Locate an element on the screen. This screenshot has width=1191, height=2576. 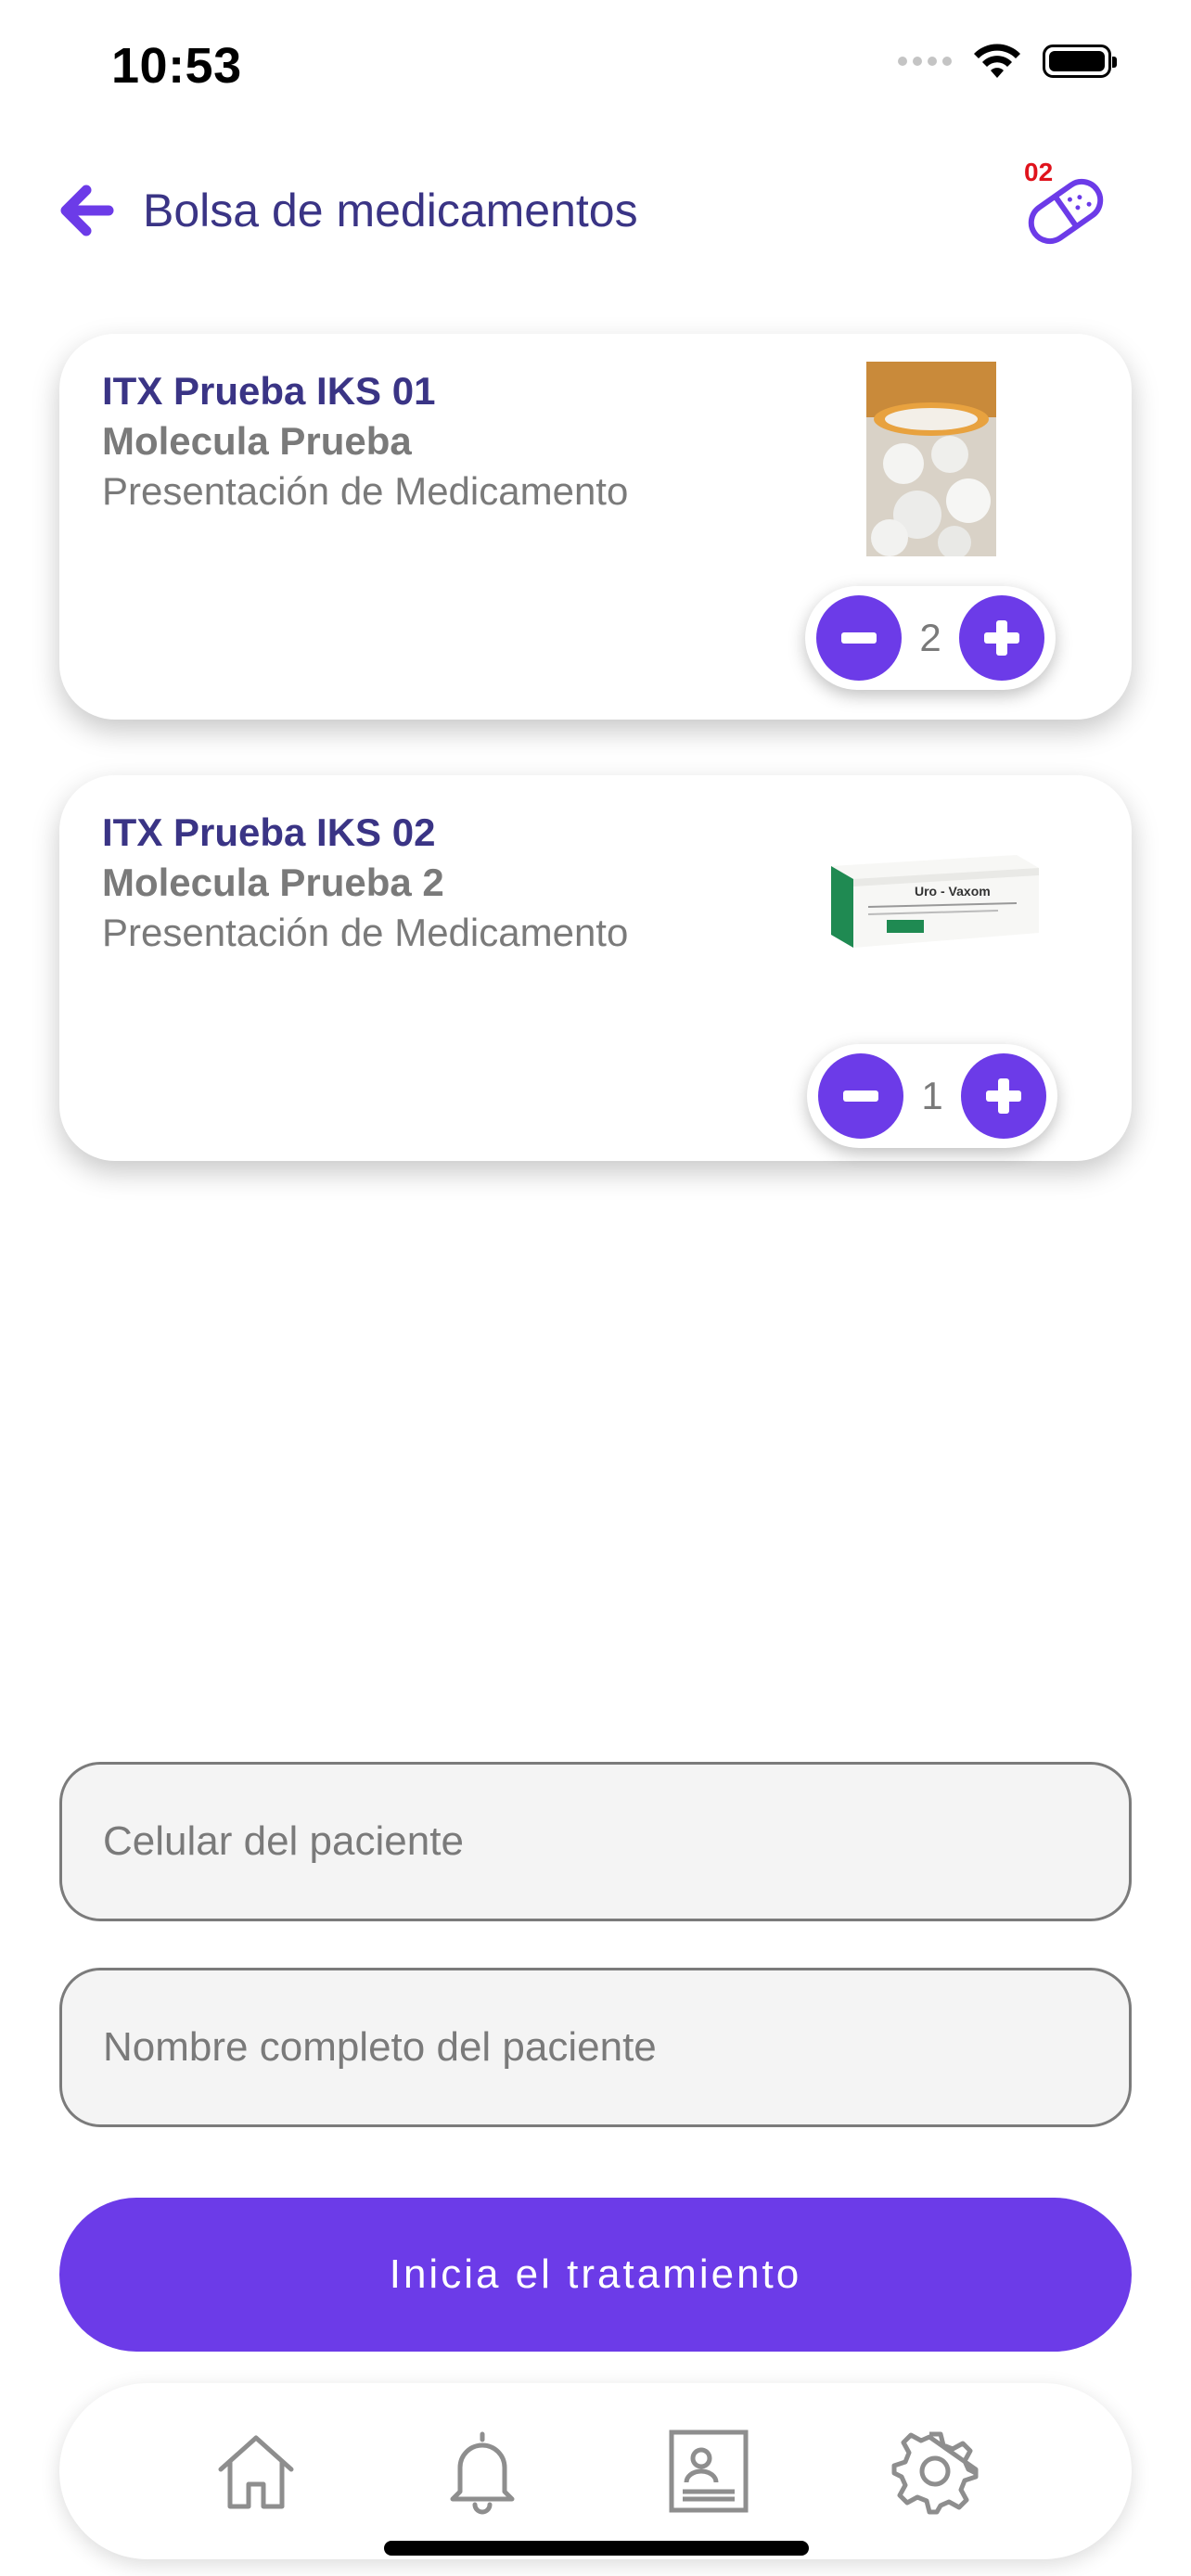
pill-icon is located at coordinates (1066, 212).